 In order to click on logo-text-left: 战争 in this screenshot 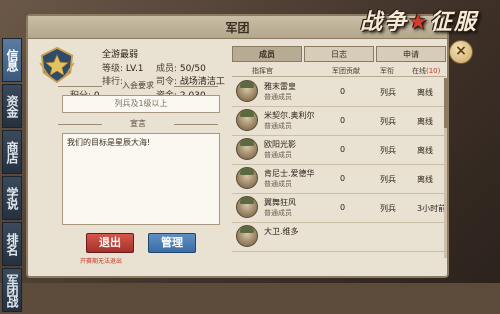, I will do `click(384, 22)`.